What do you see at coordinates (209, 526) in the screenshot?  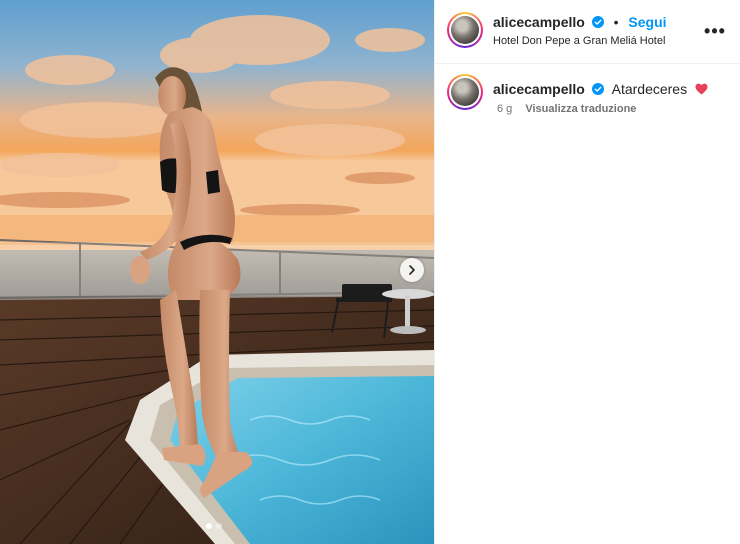 I see `carousel-dot-active` at bounding box center [209, 526].